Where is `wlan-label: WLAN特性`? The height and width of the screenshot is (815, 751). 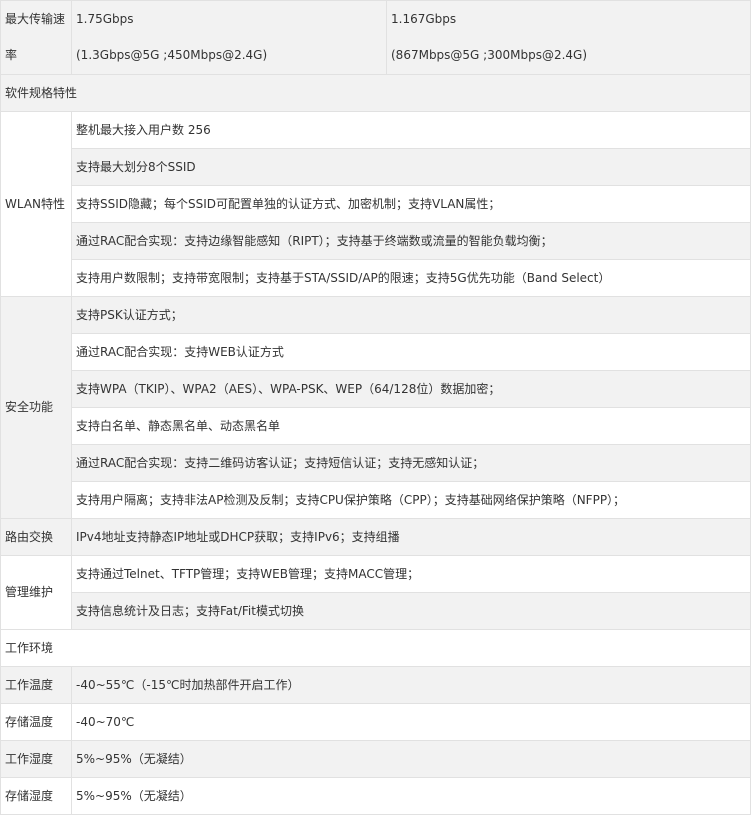 wlan-label: WLAN特性 is located at coordinates (36, 204).